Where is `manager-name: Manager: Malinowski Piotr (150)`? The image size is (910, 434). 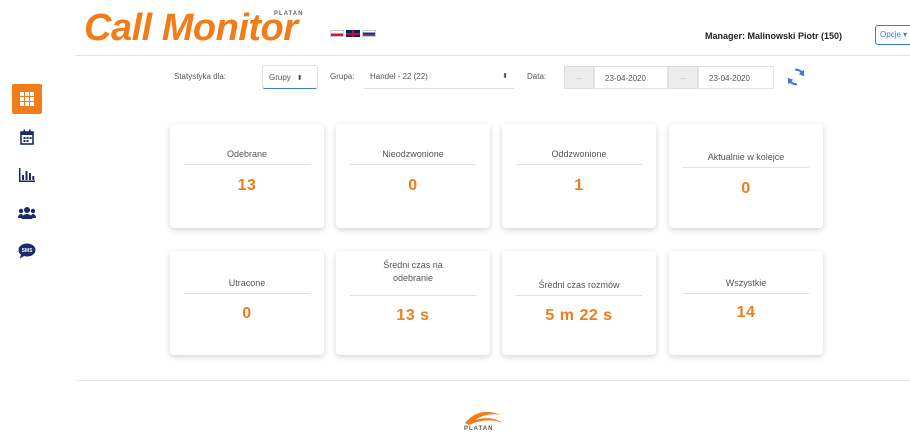
manager-name: Manager: Malinowski Piotr (150) is located at coordinates (774, 36).